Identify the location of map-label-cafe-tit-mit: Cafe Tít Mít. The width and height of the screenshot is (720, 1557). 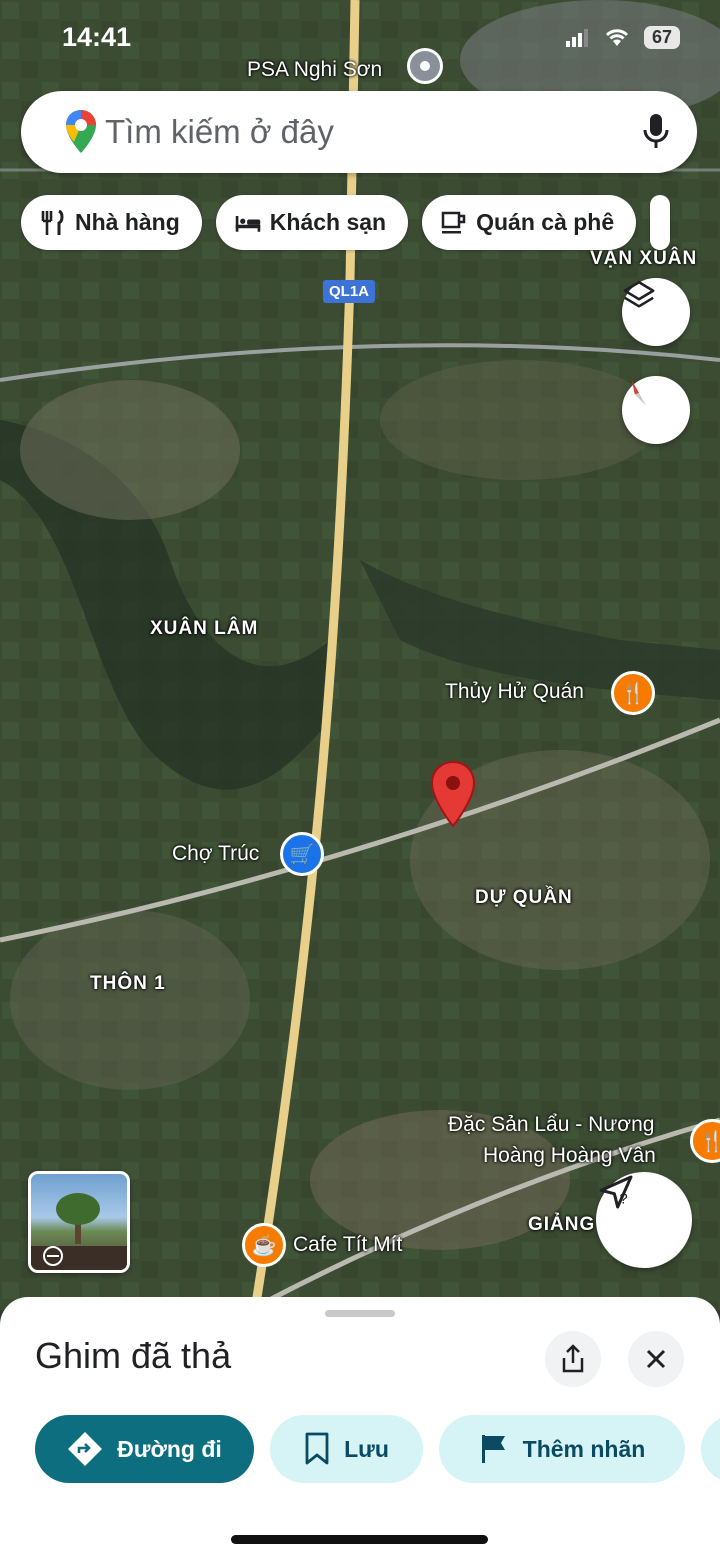
(347, 1245).